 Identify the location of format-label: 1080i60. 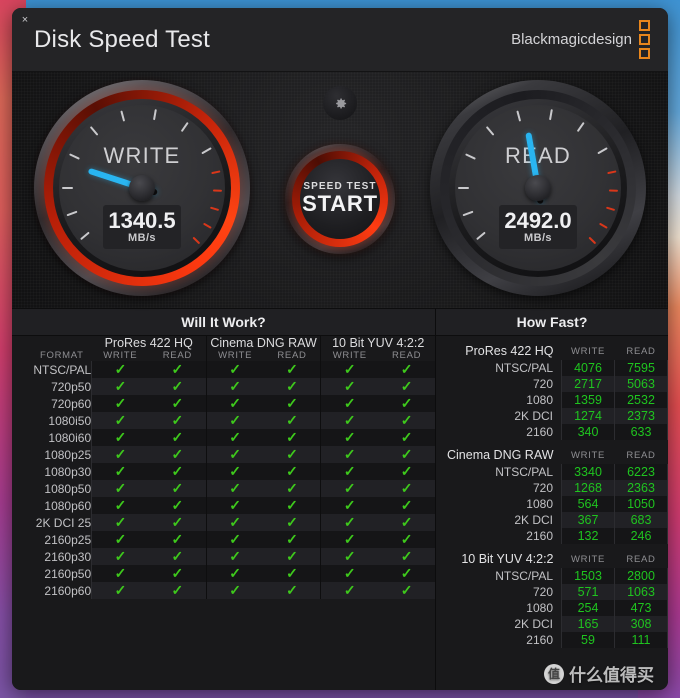
(52, 437).